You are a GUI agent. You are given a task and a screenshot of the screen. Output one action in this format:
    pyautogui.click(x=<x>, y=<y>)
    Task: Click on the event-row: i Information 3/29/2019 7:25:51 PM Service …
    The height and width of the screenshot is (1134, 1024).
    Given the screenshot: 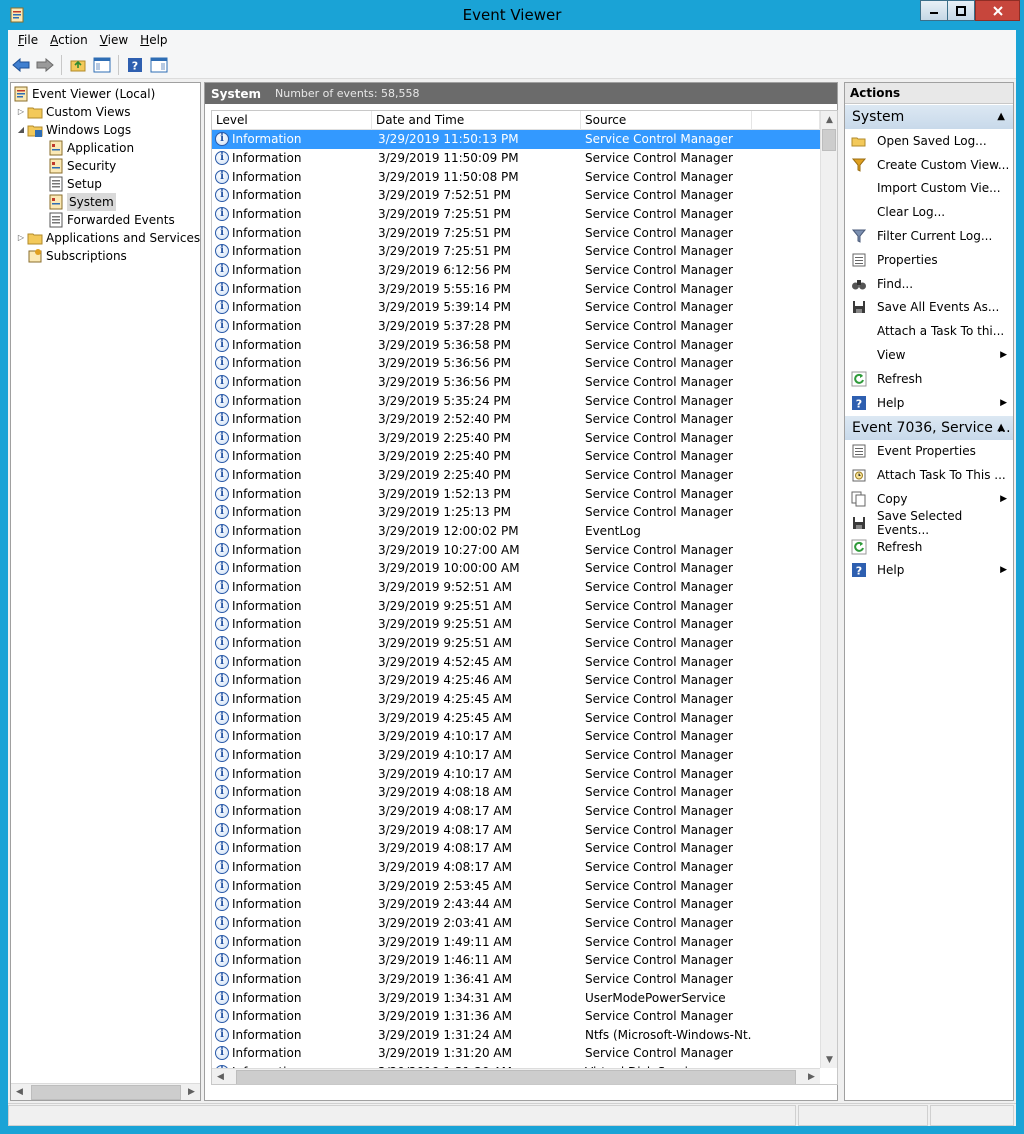 What is the action you would take?
    pyautogui.click(x=516, y=214)
    